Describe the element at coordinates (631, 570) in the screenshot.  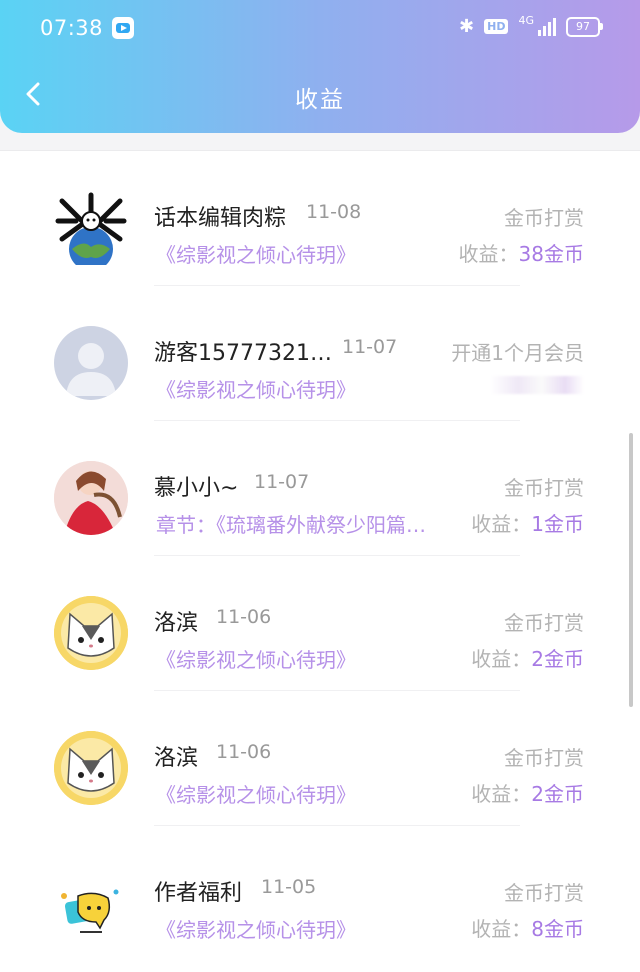
I see `scrollbar` at that location.